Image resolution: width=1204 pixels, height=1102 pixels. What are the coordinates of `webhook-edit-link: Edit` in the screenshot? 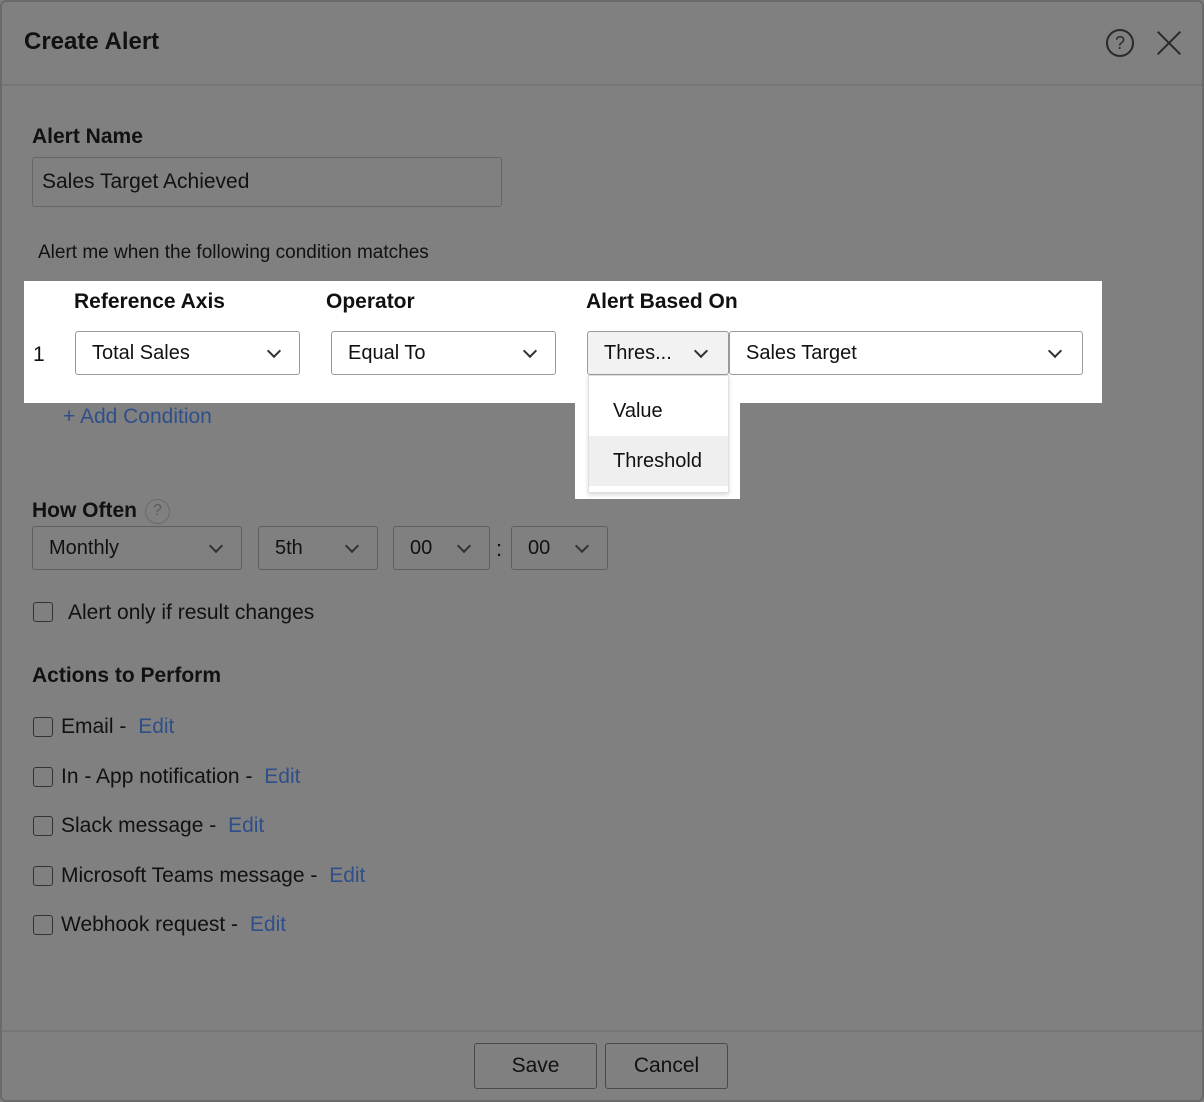 It's located at (268, 924).